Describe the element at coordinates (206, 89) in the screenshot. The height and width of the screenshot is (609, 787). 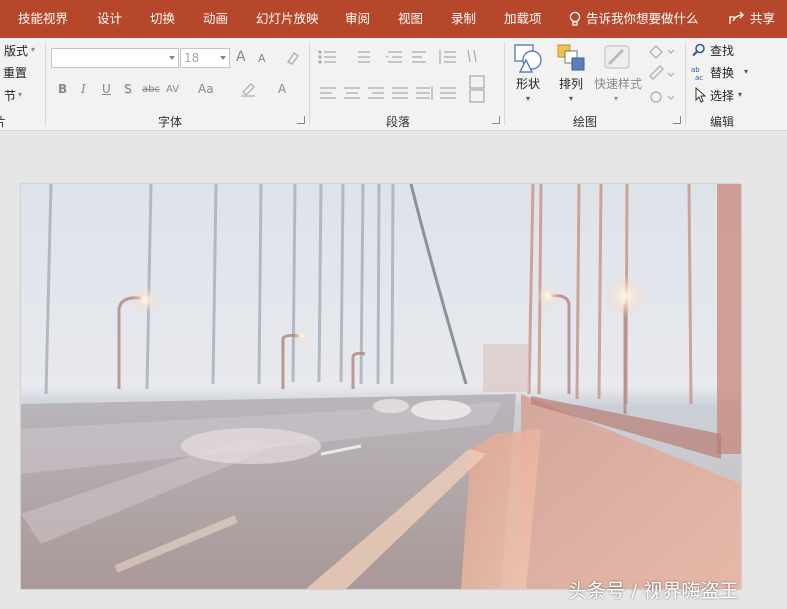
I see `change-case-button: Aa` at that location.